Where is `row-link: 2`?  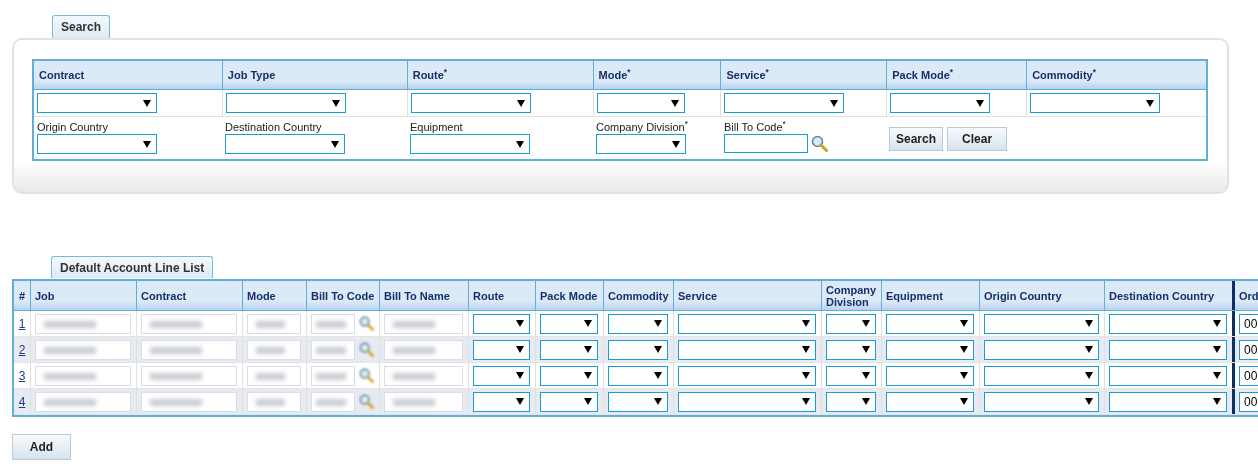
row-link: 2 is located at coordinates (22, 349).